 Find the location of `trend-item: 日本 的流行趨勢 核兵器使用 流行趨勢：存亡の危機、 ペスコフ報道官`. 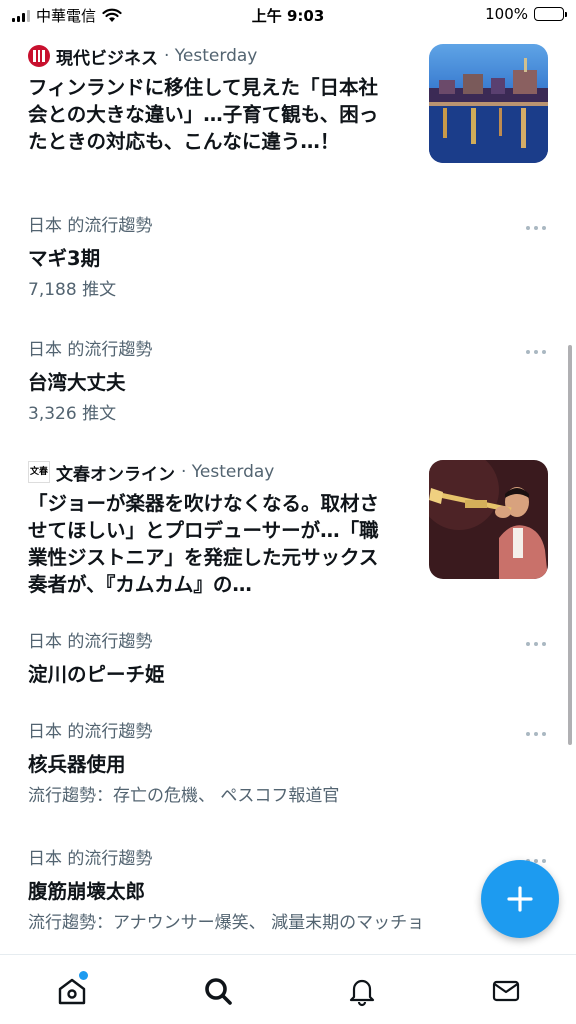

trend-item: 日本 的流行趨勢 核兵器使用 流行趨勢：存亡の危機、 ペスコフ報道官 is located at coordinates (288, 774).